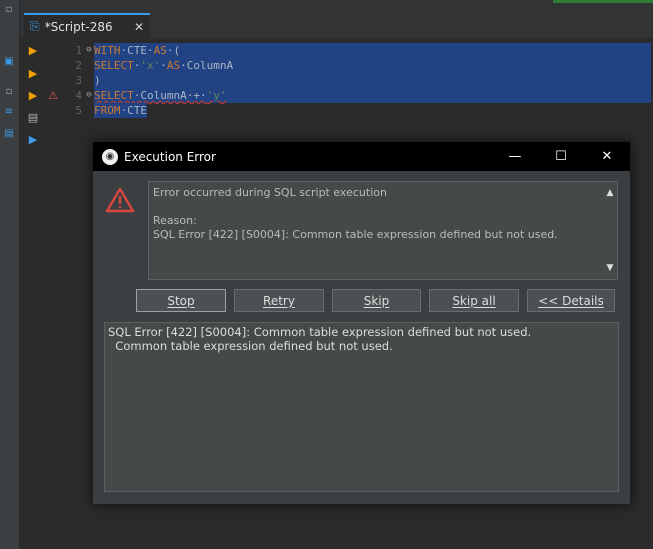 Image resolution: width=653 pixels, height=549 pixels. Describe the element at coordinates (181, 300) in the screenshot. I see `stop-button: Stop` at that location.